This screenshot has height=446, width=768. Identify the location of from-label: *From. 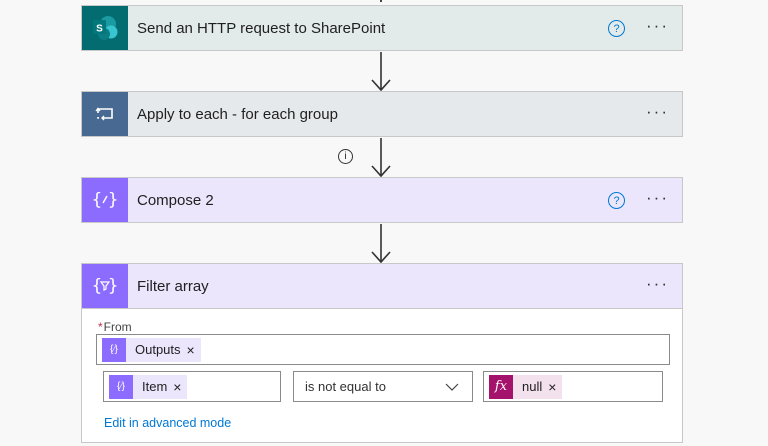
(115, 327).